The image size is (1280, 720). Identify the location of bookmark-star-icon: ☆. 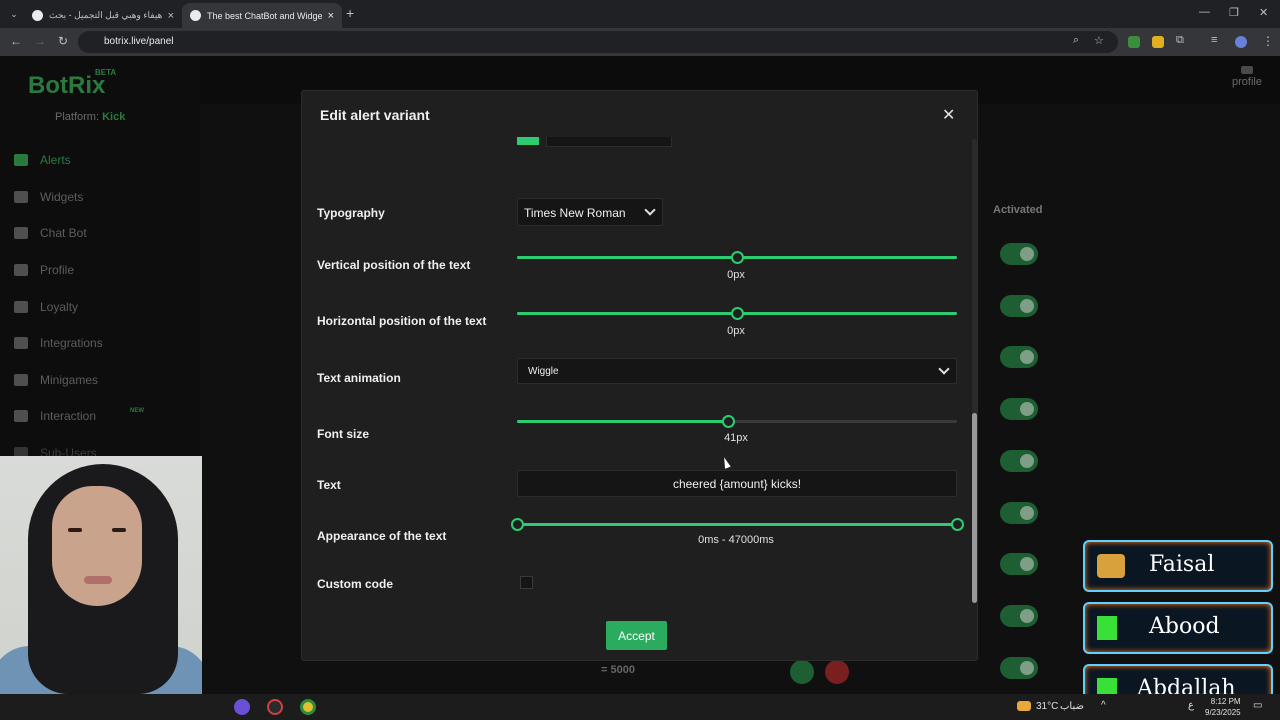
(1099, 40).